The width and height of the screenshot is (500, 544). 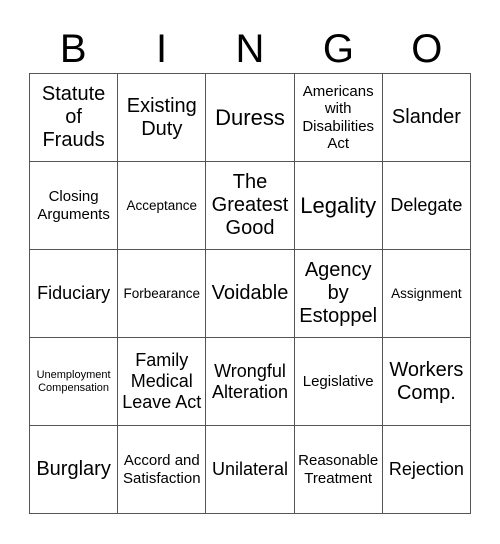 I want to click on bingo-cell-text: Burglary, so click(x=73, y=469).